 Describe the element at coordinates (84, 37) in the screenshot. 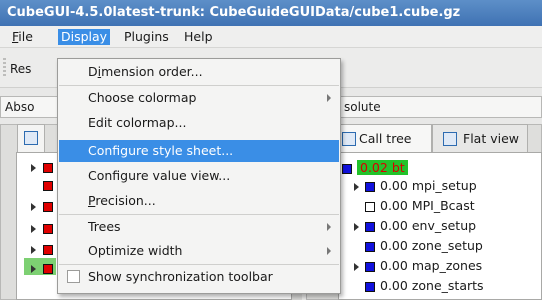

I see `menu-display: Display` at that location.